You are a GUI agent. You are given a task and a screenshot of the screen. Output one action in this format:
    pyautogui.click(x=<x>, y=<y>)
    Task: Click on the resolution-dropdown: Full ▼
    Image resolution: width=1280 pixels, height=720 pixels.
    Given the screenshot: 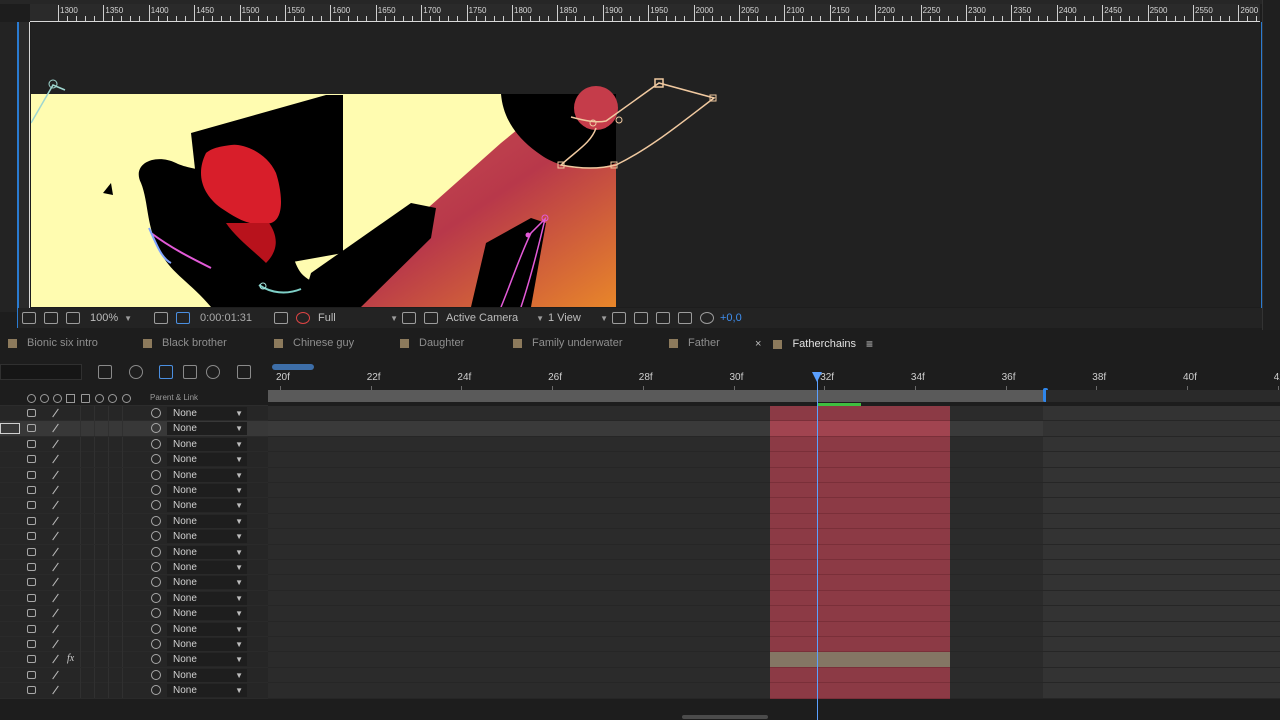 What is the action you would take?
    pyautogui.click(x=358, y=318)
    